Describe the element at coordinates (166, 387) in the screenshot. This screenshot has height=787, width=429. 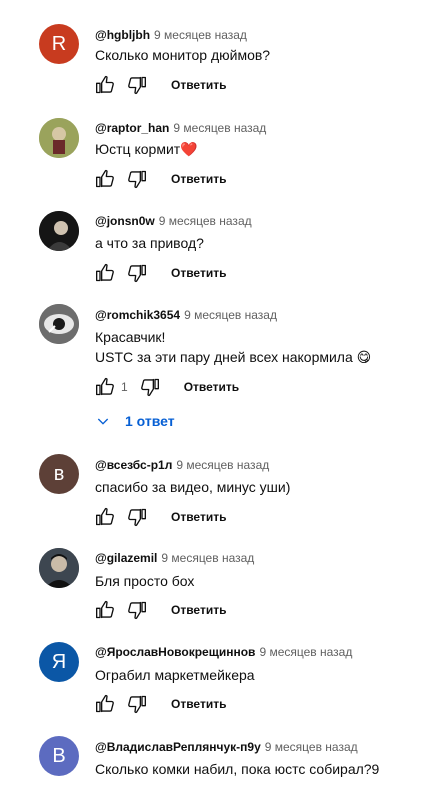
I see `comment-actions: 1 Ответить` at that location.